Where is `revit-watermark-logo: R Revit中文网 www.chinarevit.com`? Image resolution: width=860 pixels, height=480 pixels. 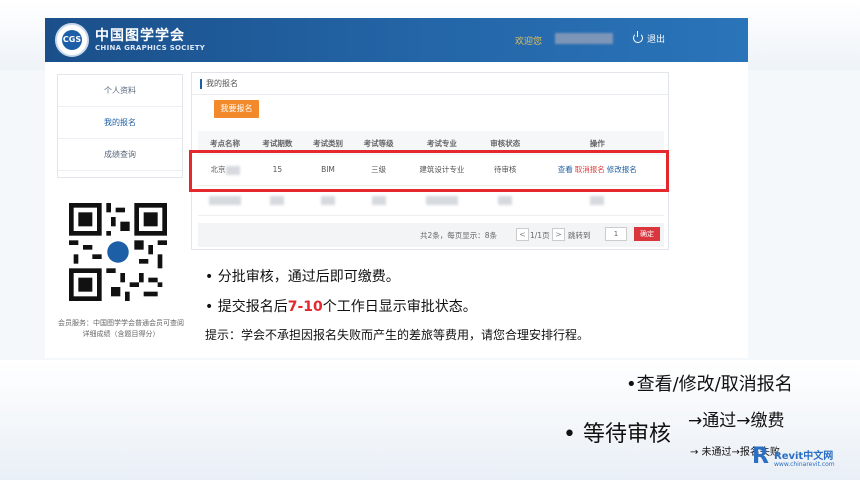
revit-watermark-logo: R Revit中文网 www.chinarevit.com is located at coordinates (802, 459).